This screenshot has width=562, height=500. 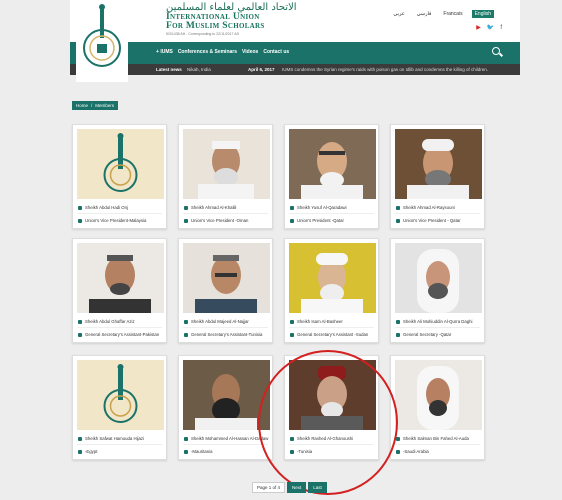 What do you see at coordinates (116, 220) in the screenshot?
I see `member-role: Union's Vice President-Malaysia` at bounding box center [116, 220].